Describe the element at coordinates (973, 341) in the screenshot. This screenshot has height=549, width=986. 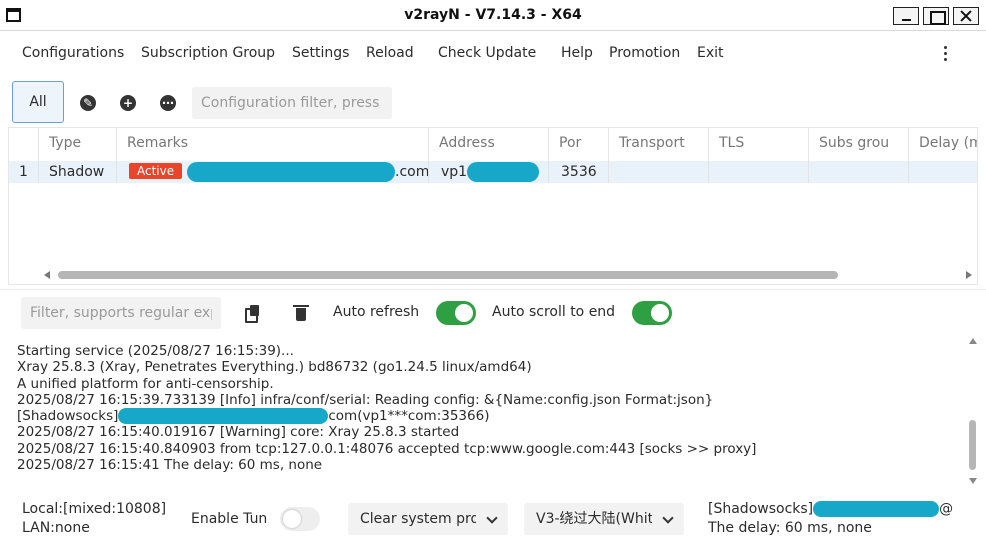
I see `scroll-up-icon` at that location.